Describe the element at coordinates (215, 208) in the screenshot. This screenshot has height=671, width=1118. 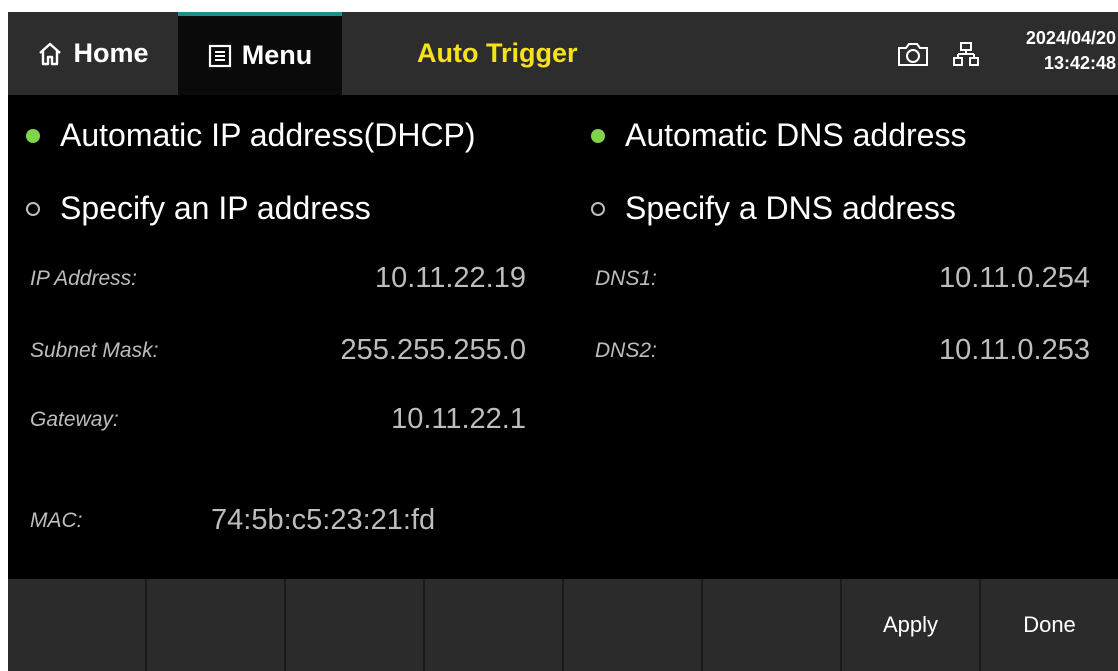
I see `radio-static-ip-label: Specify an IP address` at that location.